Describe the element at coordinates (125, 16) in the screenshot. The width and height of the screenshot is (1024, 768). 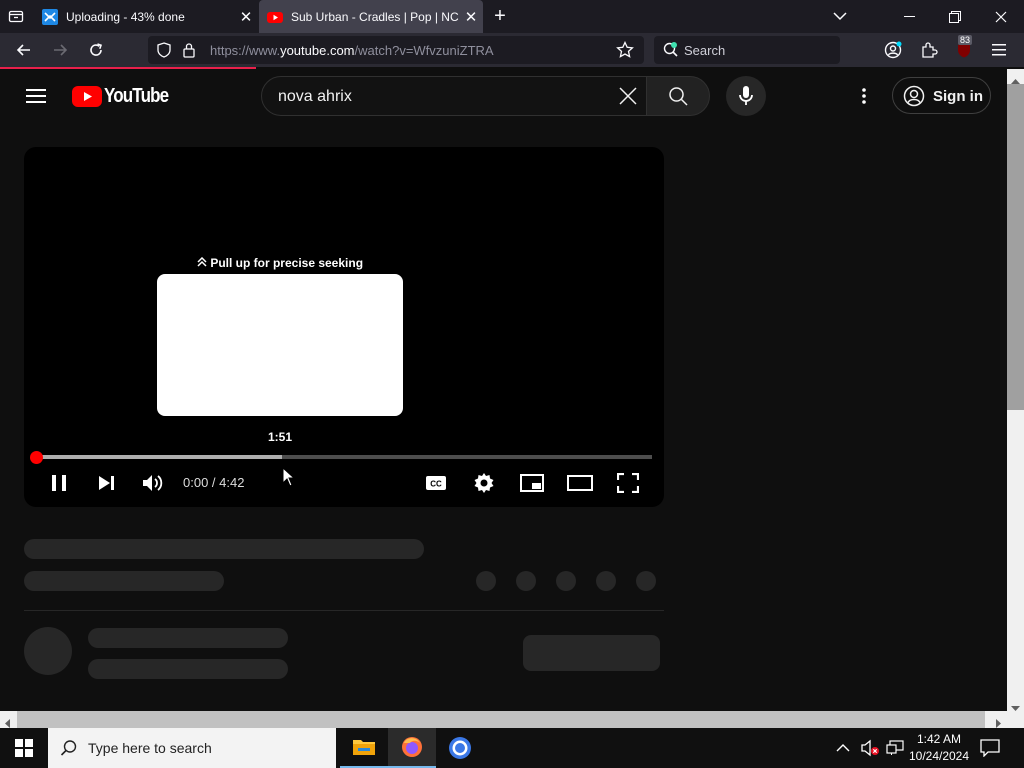
I see `tab-title: Uploading - 43% done` at that location.